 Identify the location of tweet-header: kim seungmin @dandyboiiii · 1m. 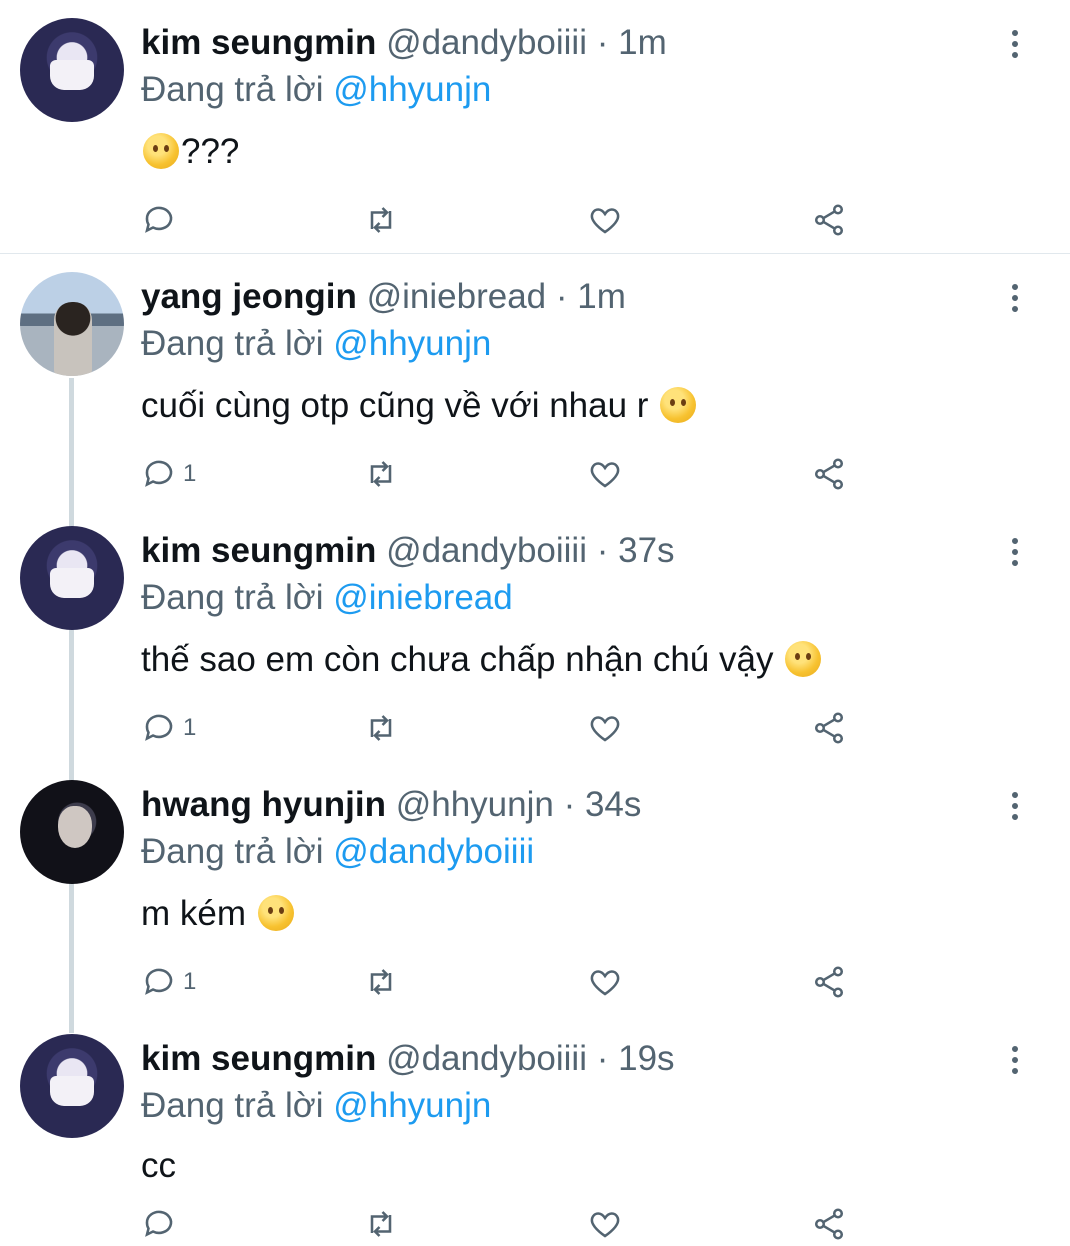
(404, 43).